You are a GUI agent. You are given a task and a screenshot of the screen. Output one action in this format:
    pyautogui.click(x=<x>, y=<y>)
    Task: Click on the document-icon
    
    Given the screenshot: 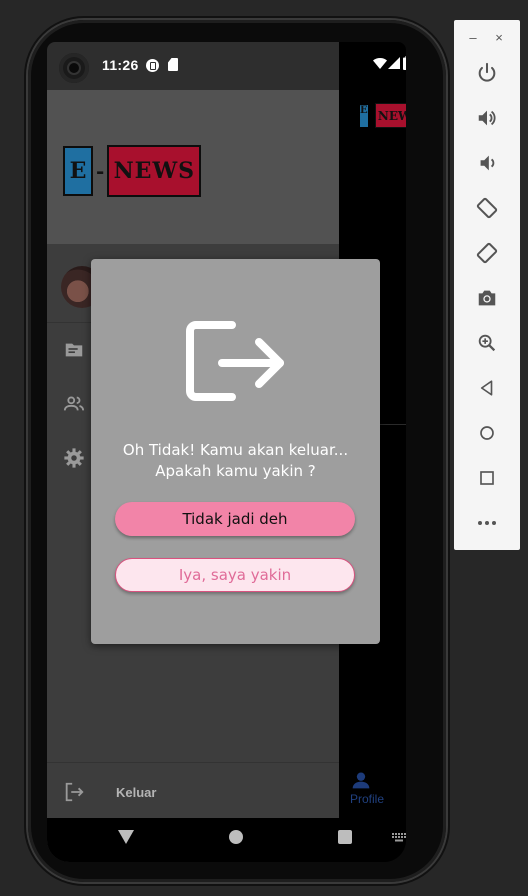 What is the action you would take?
    pyautogui.click(x=74, y=350)
    